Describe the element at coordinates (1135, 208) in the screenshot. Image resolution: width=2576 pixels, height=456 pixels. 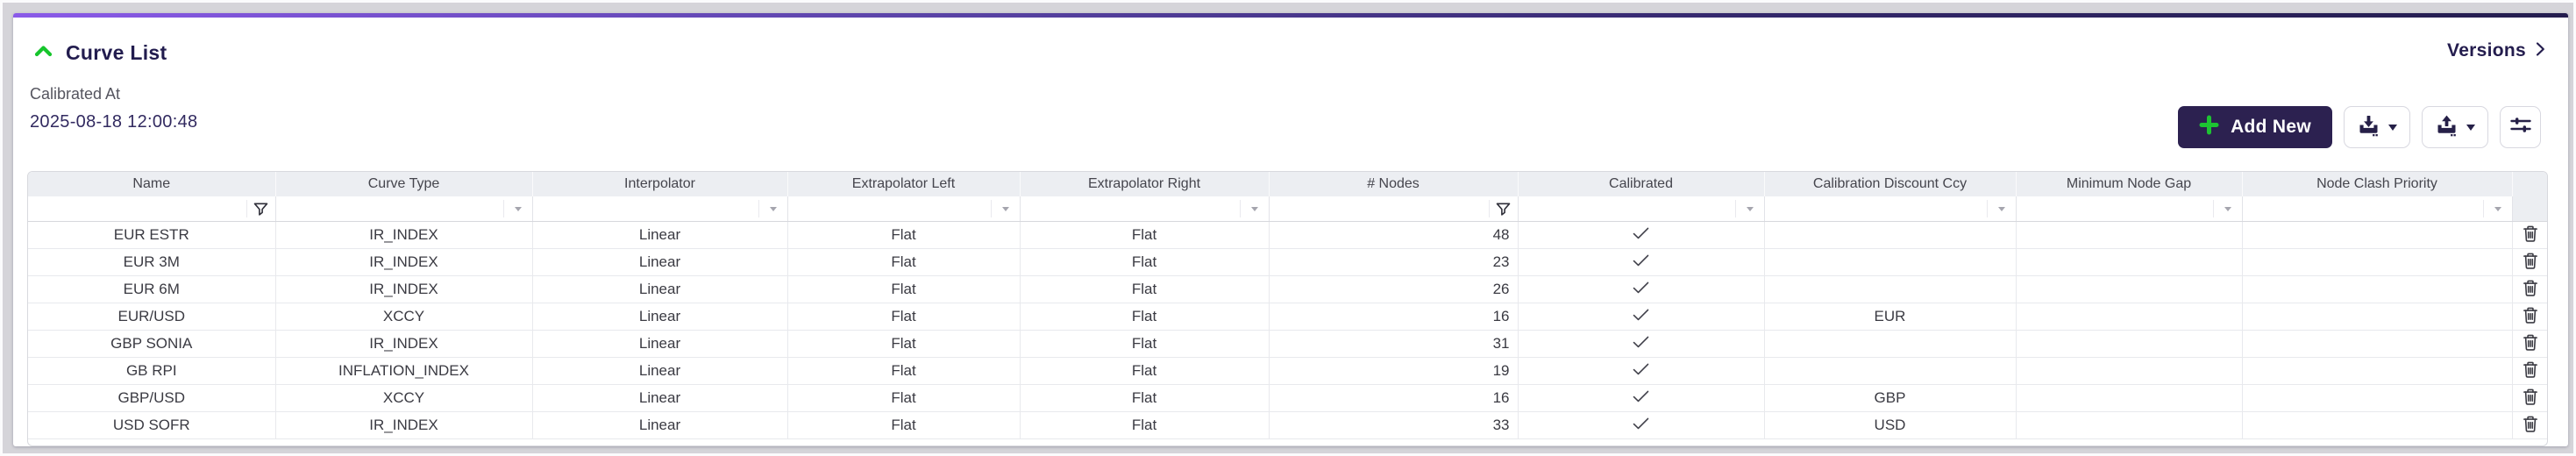
I see `filter-input-extrapolator_right` at that location.